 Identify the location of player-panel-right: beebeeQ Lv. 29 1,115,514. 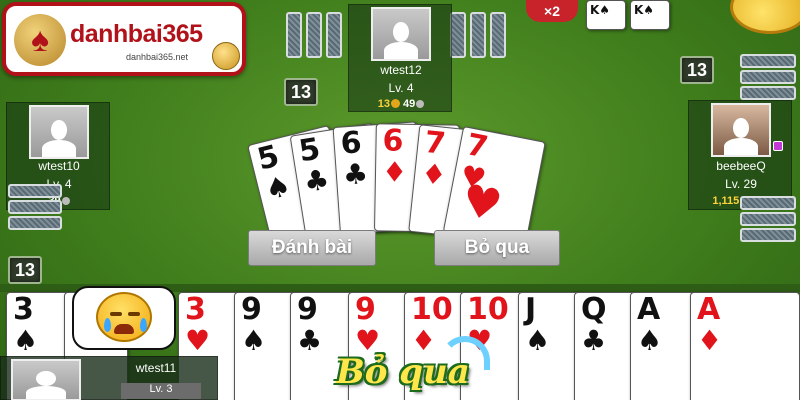
(740, 155).